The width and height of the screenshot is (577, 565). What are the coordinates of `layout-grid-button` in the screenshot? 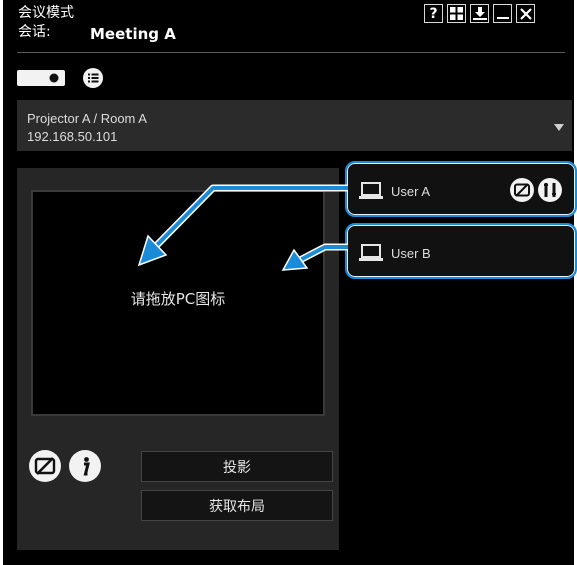 It's located at (456, 13).